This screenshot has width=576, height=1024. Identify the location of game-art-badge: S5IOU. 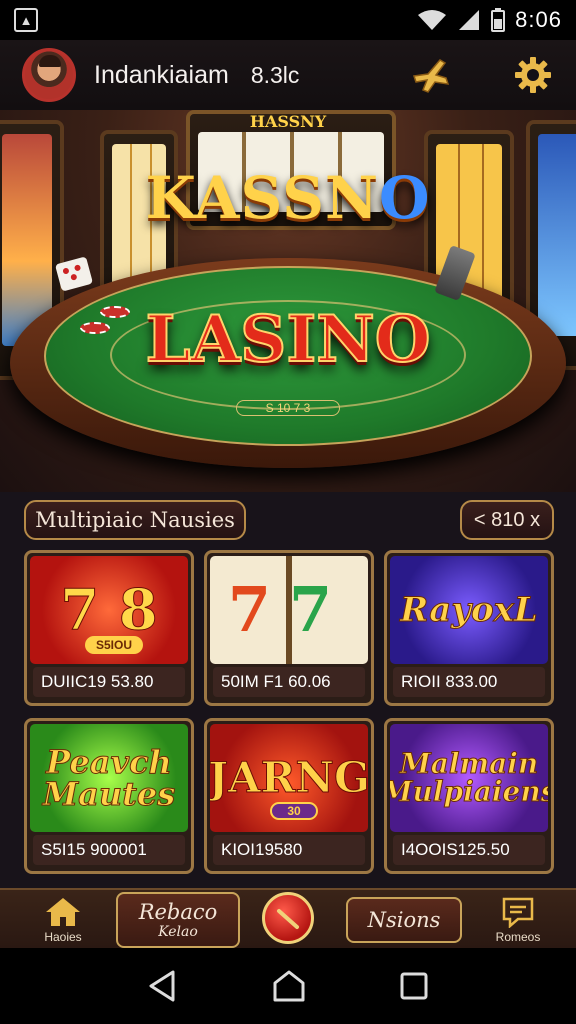
(114, 645).